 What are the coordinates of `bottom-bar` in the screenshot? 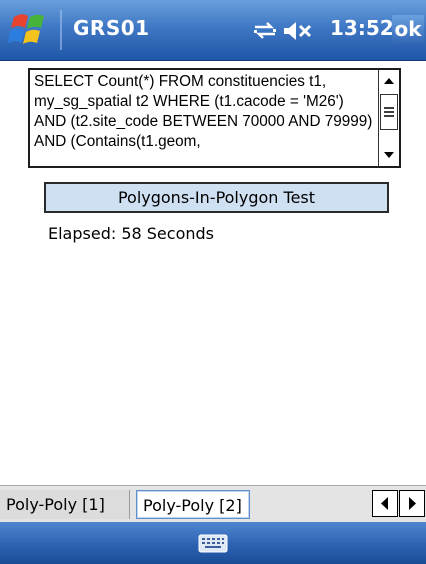 It's located at (213, 543).